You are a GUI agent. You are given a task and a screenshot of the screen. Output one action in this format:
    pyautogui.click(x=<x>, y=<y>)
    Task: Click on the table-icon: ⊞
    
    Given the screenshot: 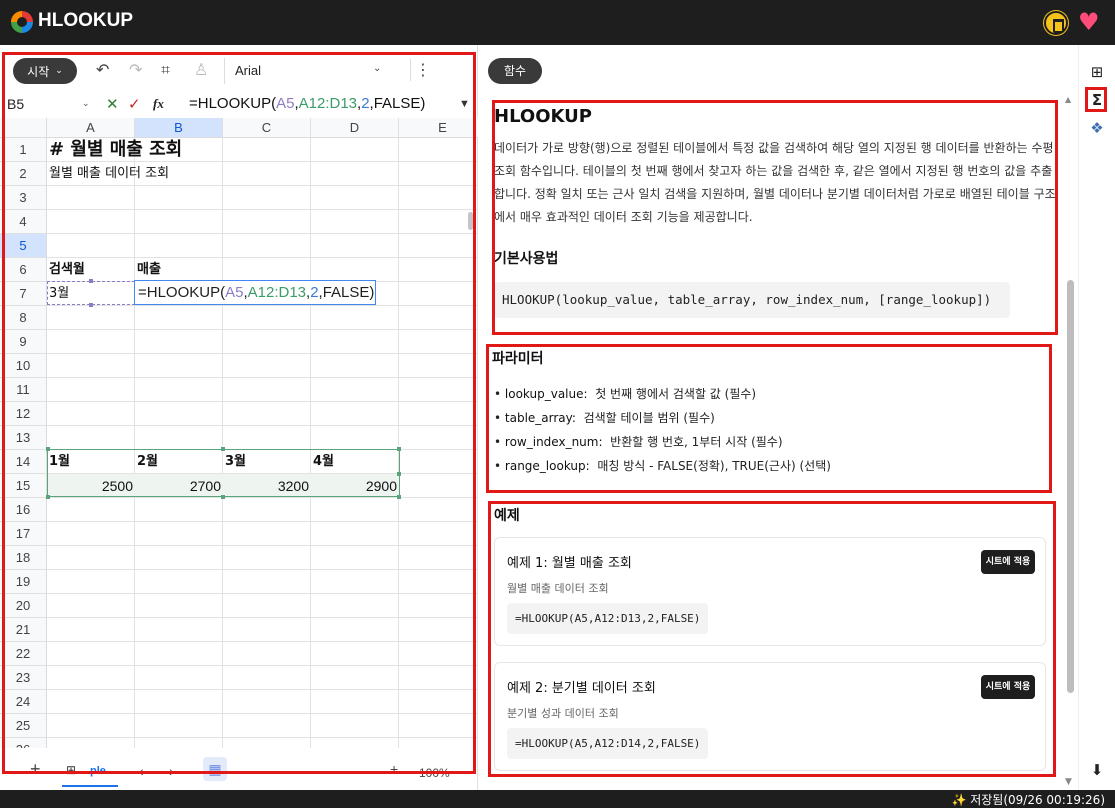 What is the action you would take?
    pyautogui.click(x=1097, y=72)
    